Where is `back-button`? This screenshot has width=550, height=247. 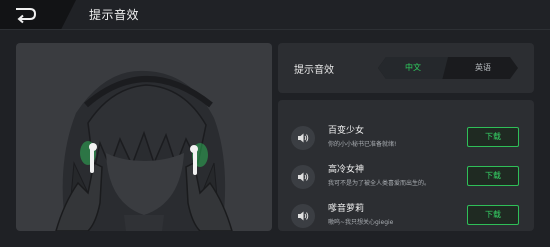 back-button is located at coordinates (38, 15).